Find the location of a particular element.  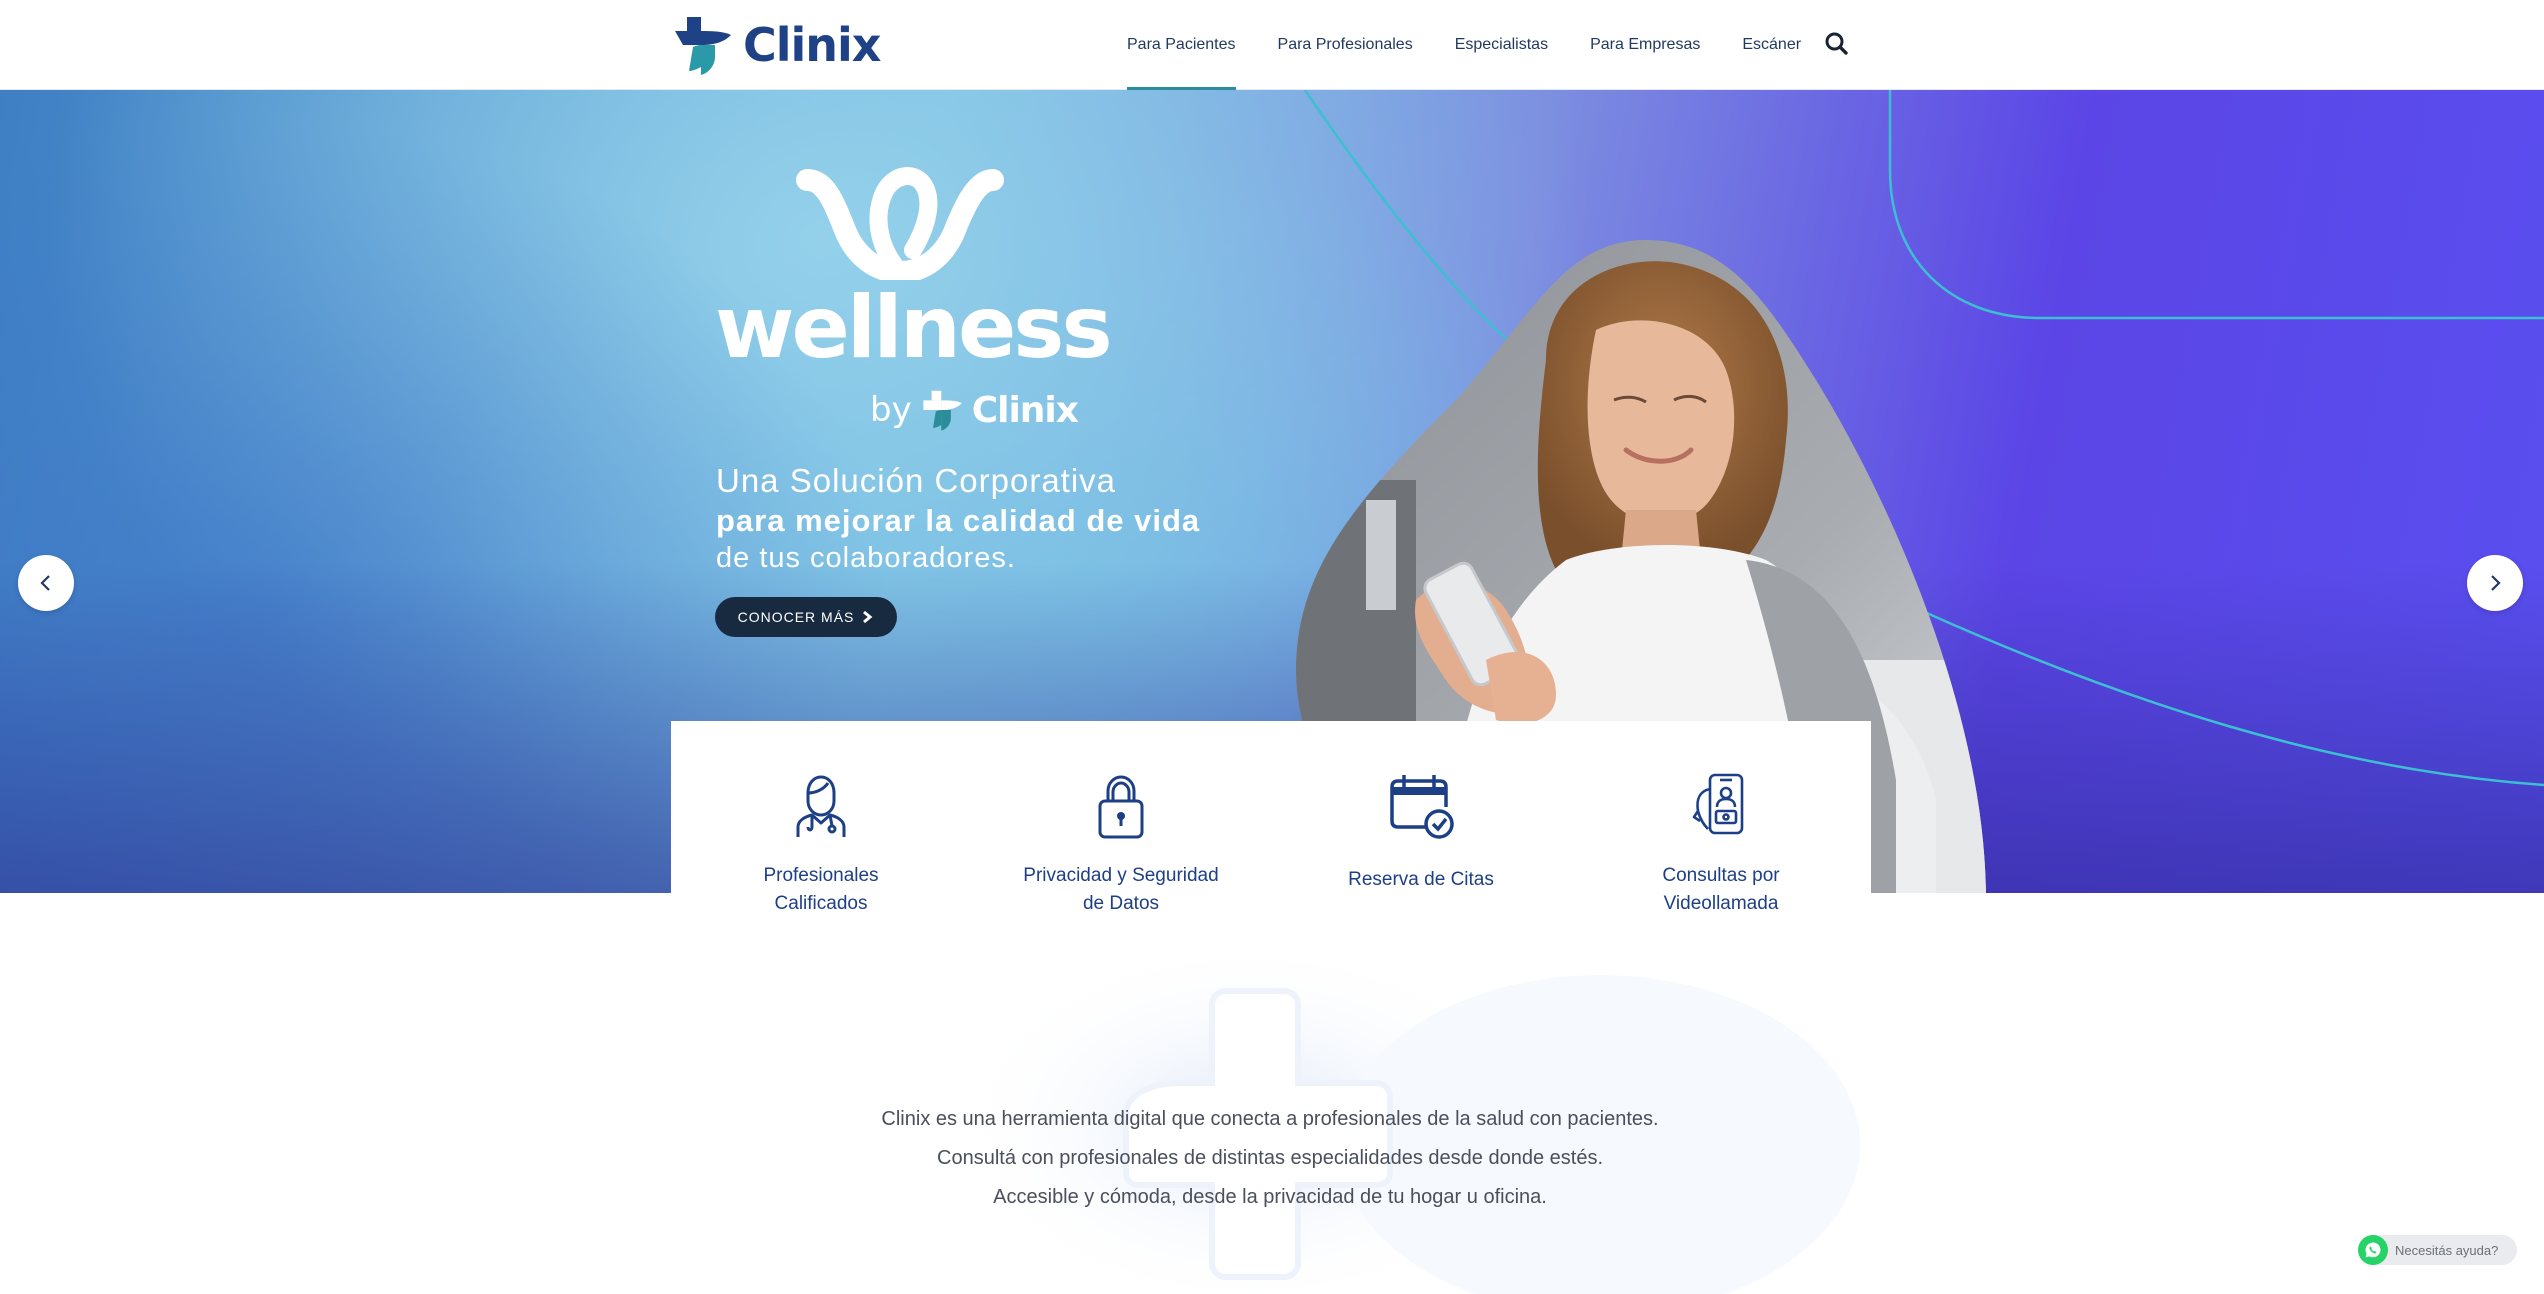

hero-headline-3: de tus colaboradores. is located at coordinates (866, 558).